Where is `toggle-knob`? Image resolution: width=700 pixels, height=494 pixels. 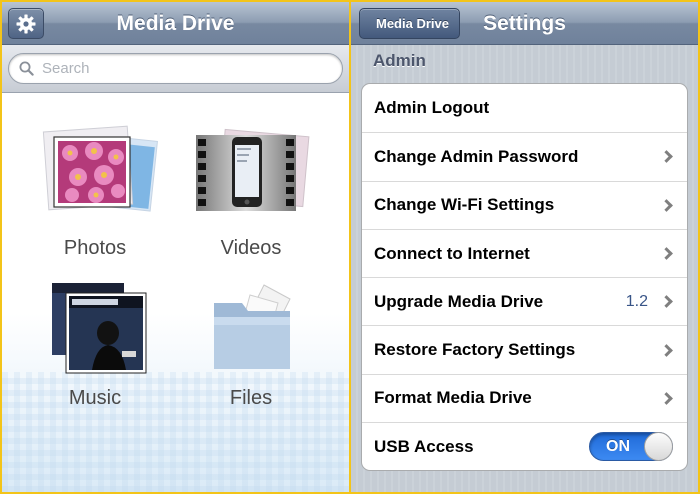
toggle-knob is located at coordinates (658, 447).